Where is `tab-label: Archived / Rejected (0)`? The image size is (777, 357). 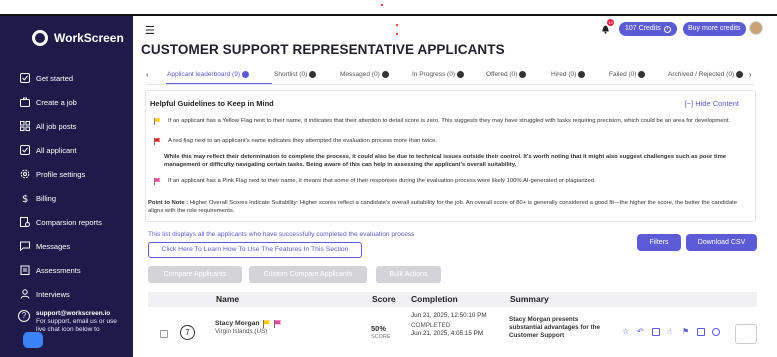 tab-label: Archived / Rejected (0) is located at coordinates (701, 74).